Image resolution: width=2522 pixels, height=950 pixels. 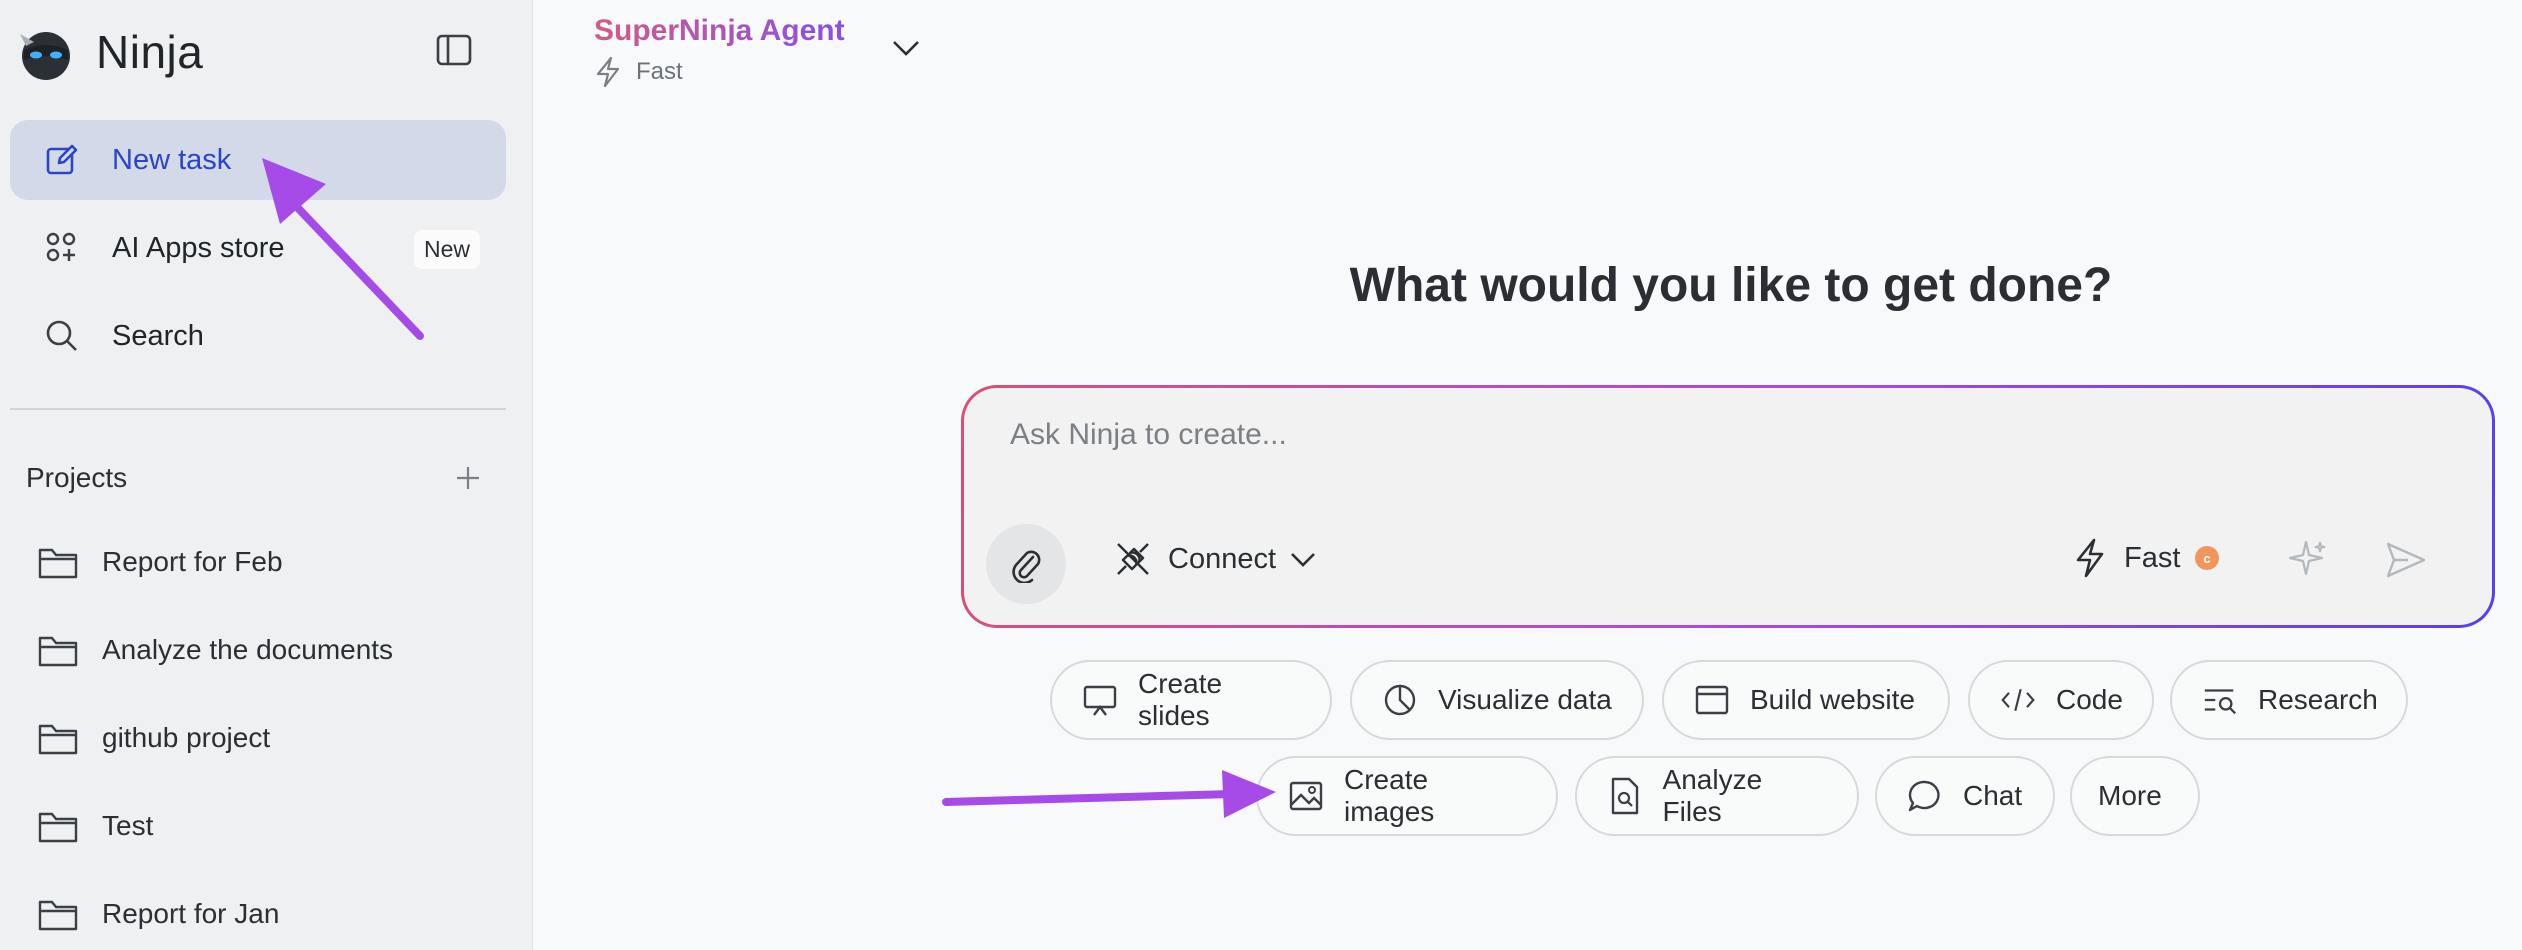 What do you see at coordinates (1625, 796) in the screenshot?
I see `file-search-icon` at bounding box center [1625, 796].